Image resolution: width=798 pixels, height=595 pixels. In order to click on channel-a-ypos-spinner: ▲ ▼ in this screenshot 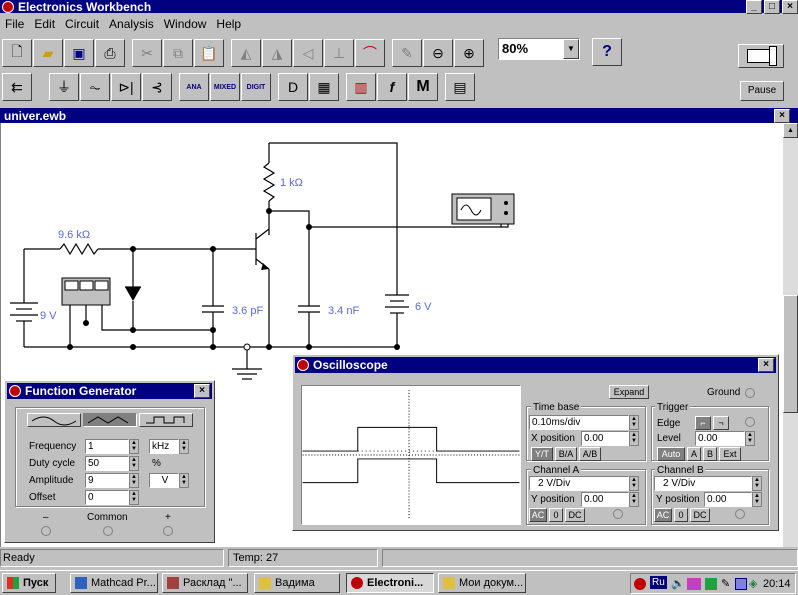, I will do `click(634, 499)`.